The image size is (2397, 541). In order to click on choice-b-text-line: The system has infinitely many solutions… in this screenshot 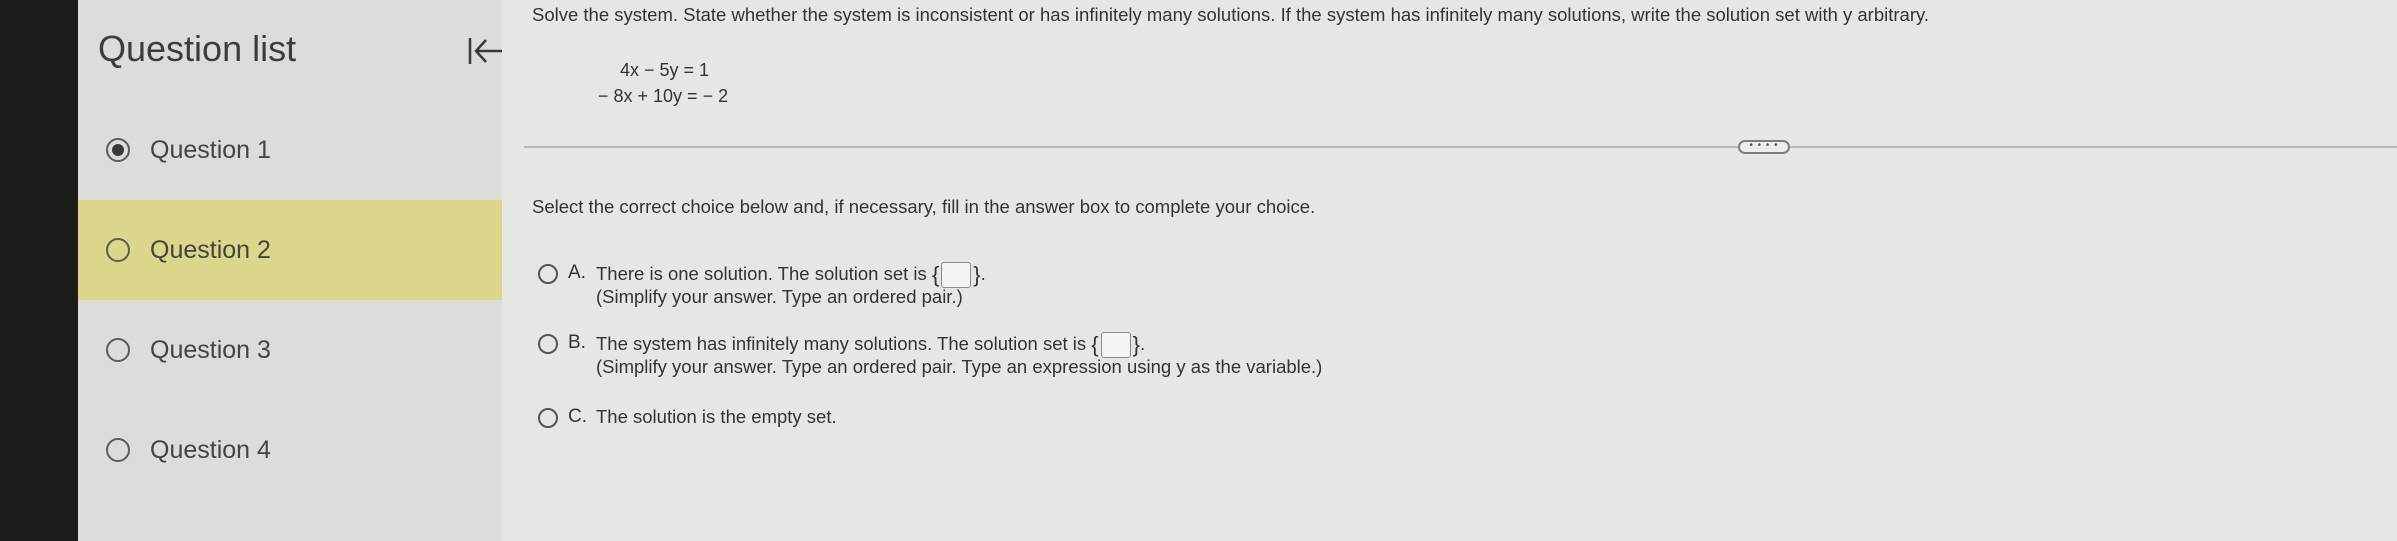, I will do `click(871, 345)`.